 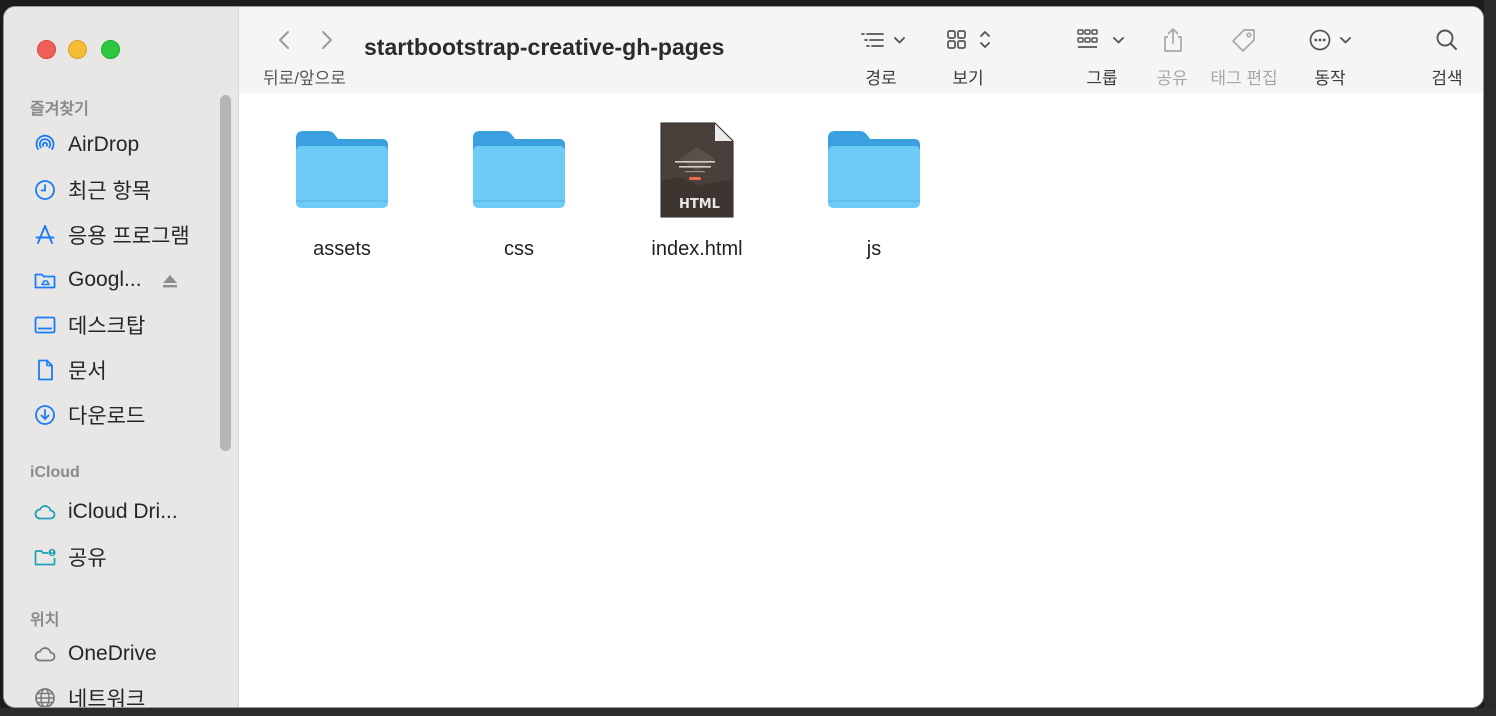 What do you see at coordinates (45, 190) in the screenshot?
I see `clock-icon` at bounding box center [45, 190].